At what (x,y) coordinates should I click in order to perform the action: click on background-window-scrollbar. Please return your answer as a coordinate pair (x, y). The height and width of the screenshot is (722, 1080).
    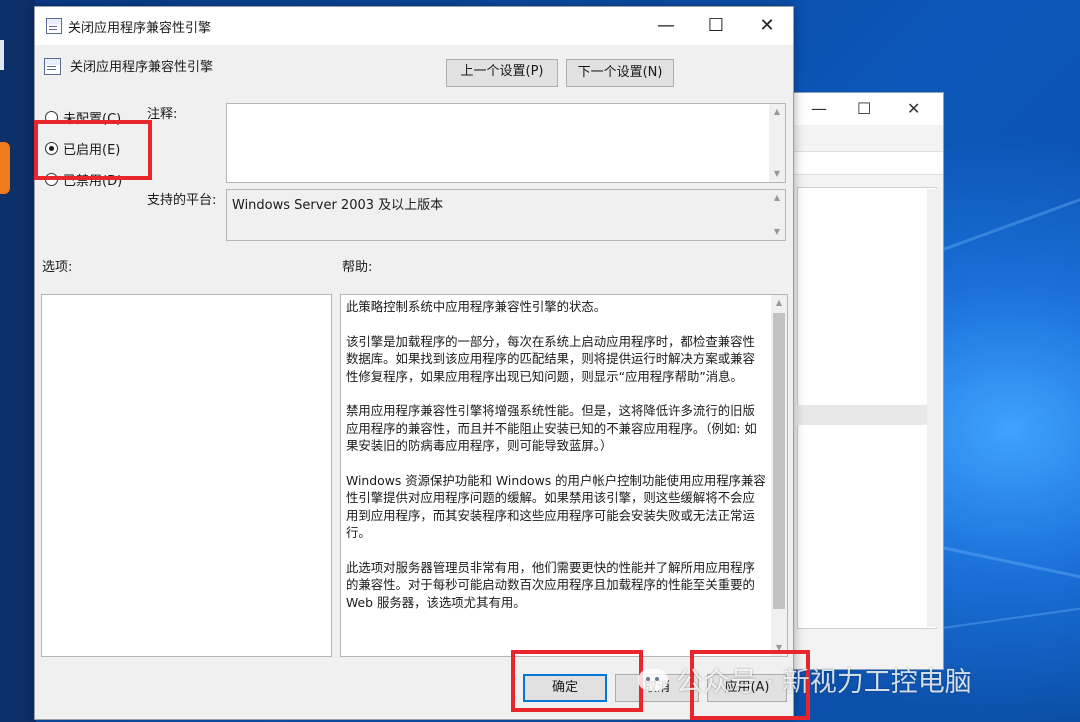
    Looking at the image, I should click on (934, 408).